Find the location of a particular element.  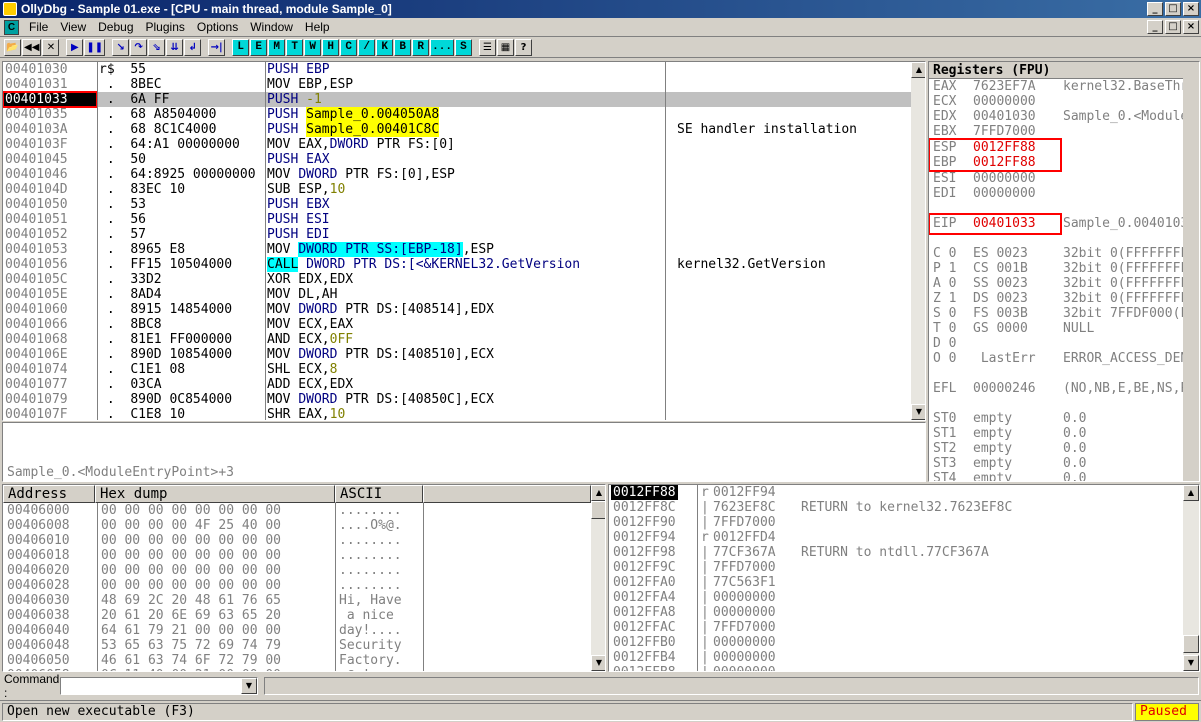

disasm-address: 00401033 is located at coordinates (50, 99).